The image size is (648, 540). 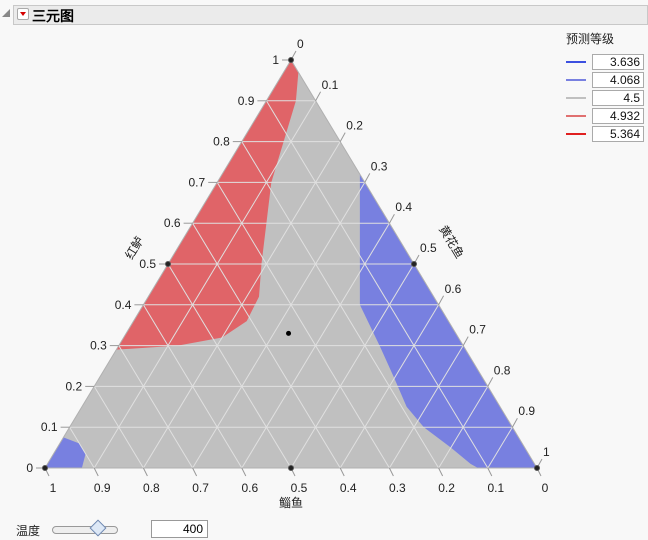 I want to click on left-axis-tick-label: 0.9, so click(x=246, y=101).